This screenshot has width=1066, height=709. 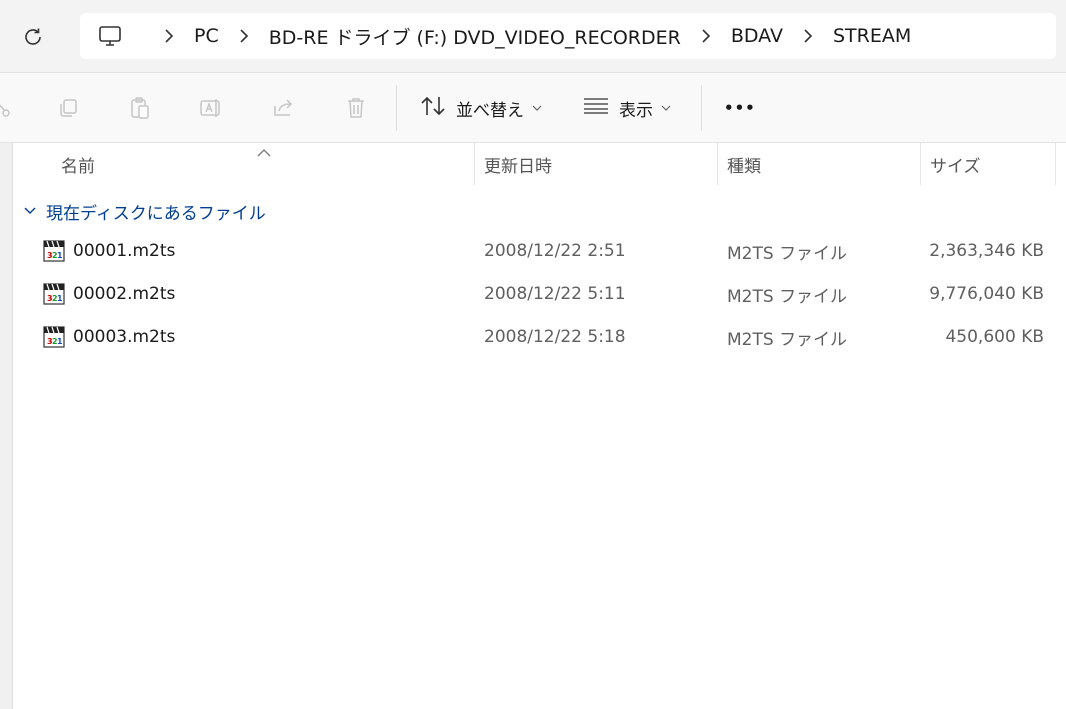 I want to click on group-header: 現在ディスクにあるファイル, so click(x=145, y=211).